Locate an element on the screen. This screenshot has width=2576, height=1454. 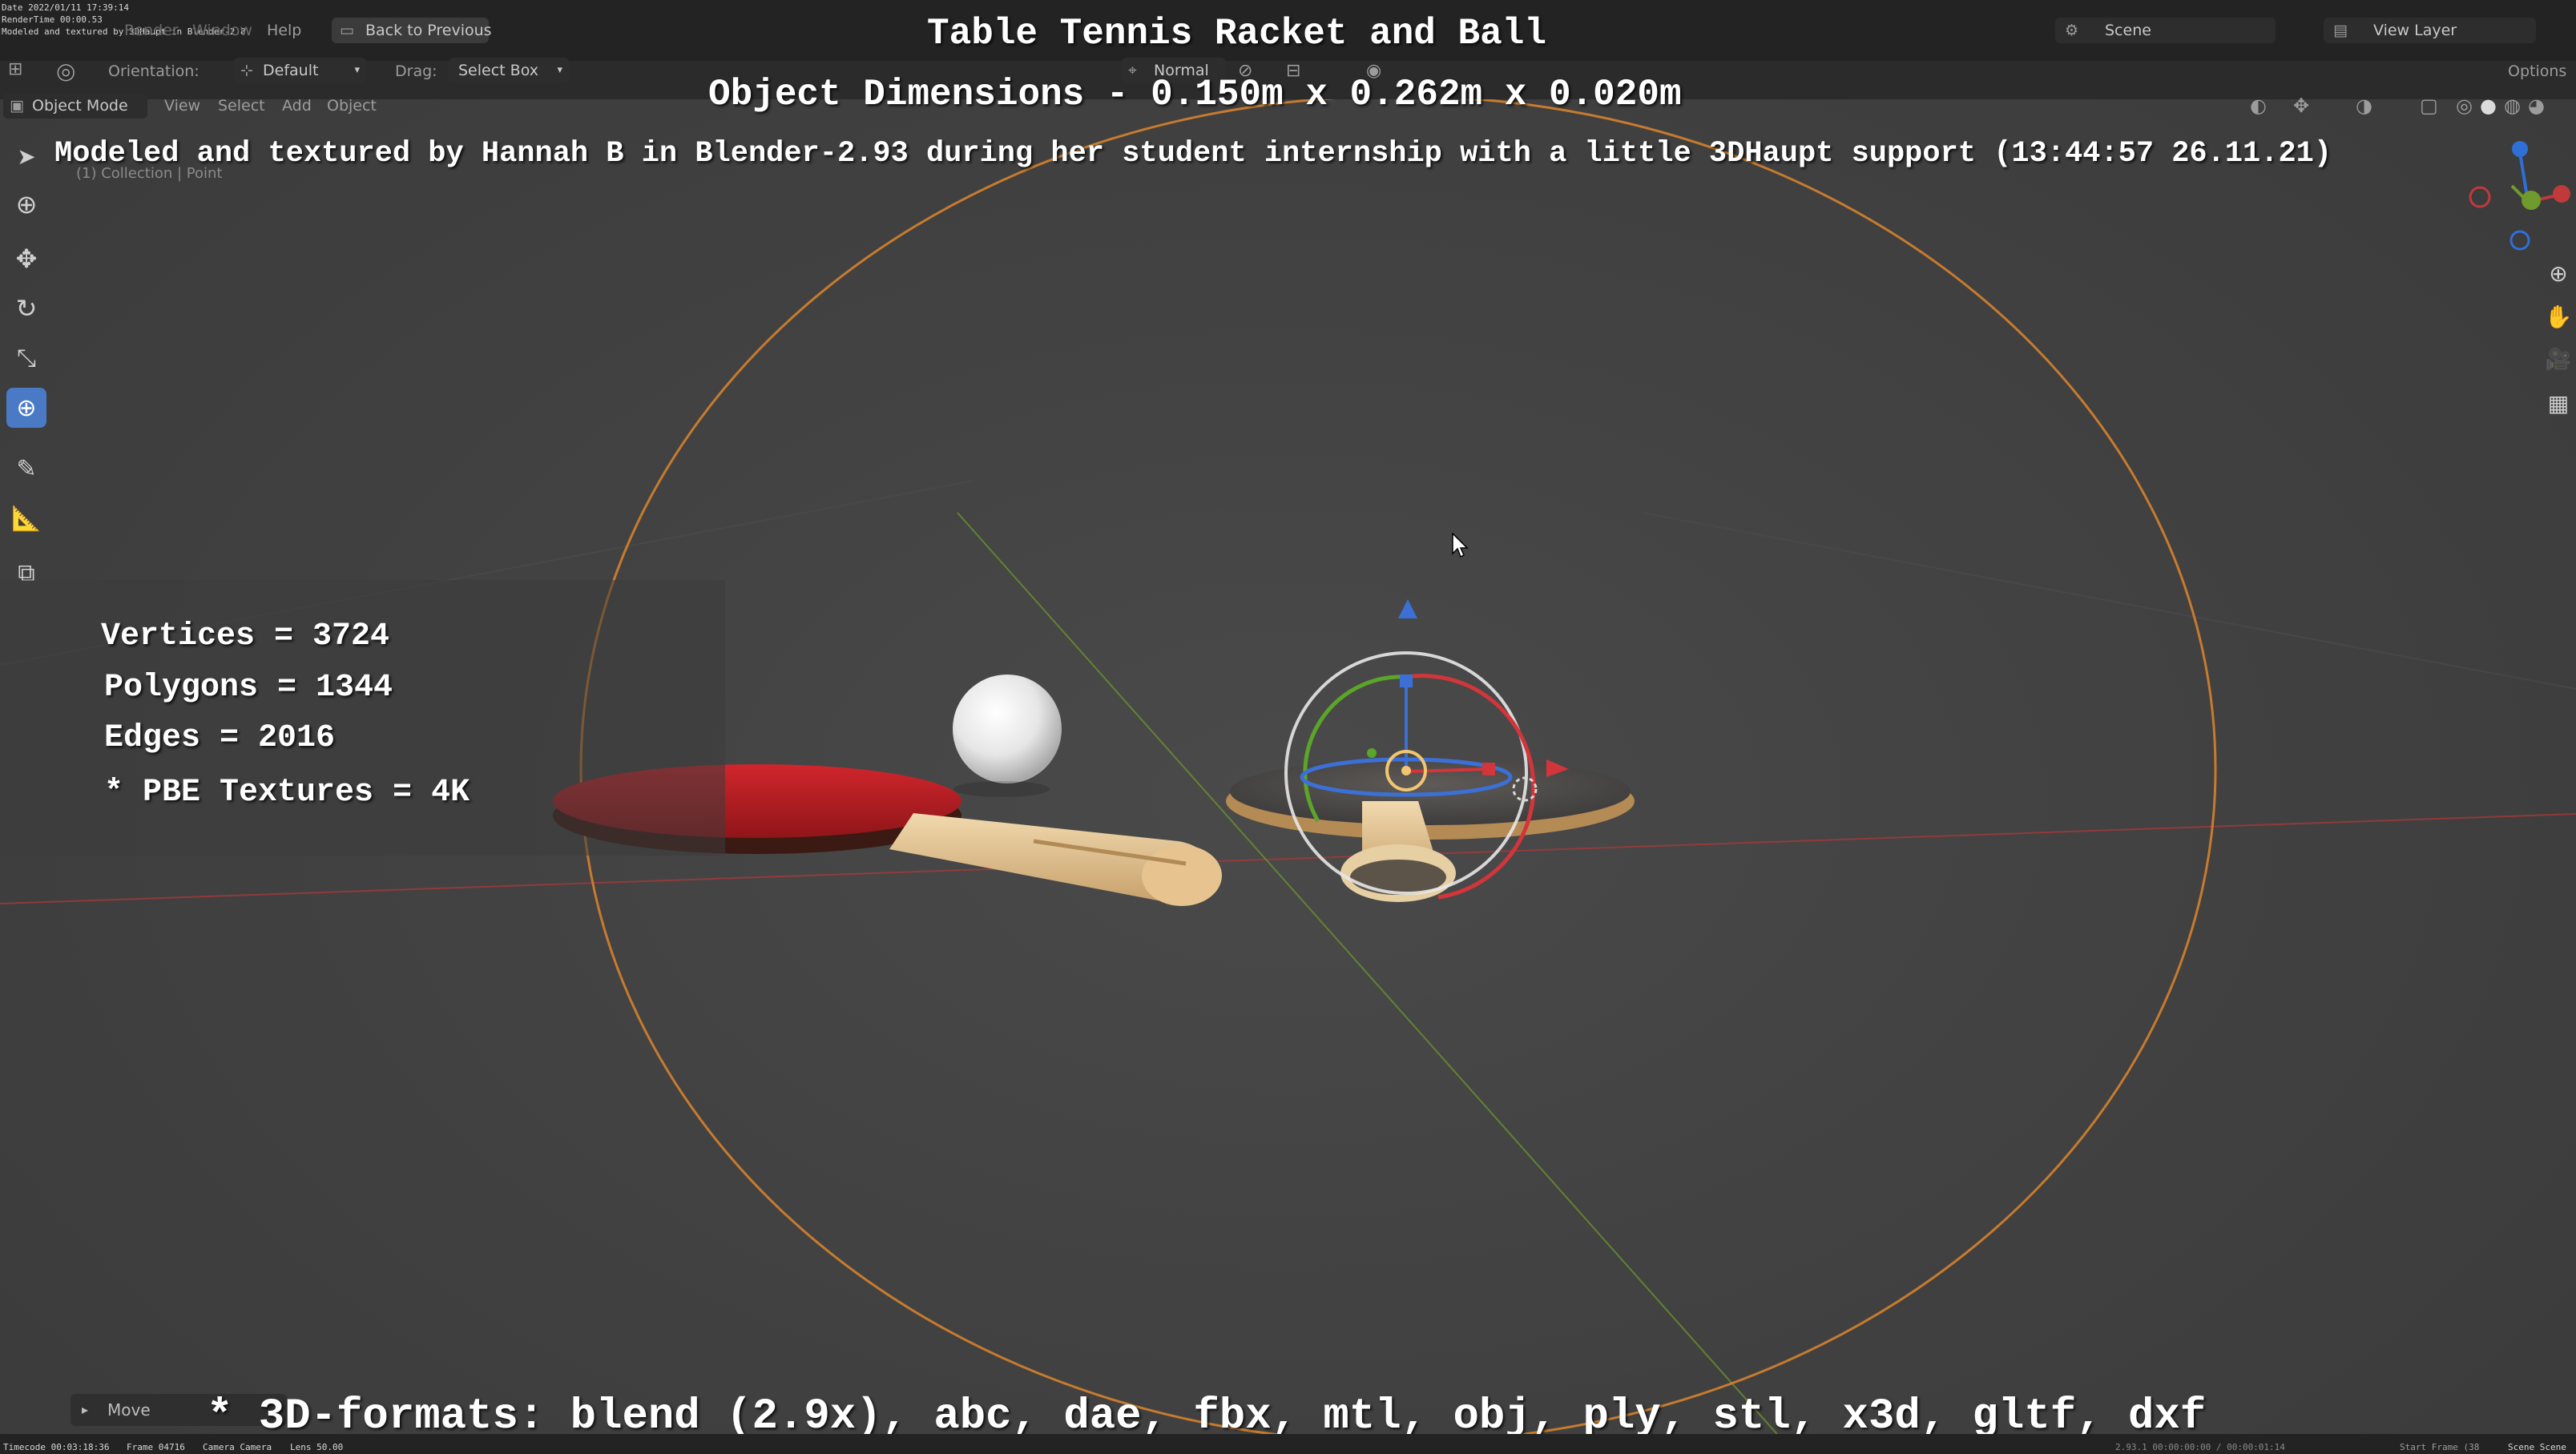
menu-render: Render is located at coordinates (151, 30).